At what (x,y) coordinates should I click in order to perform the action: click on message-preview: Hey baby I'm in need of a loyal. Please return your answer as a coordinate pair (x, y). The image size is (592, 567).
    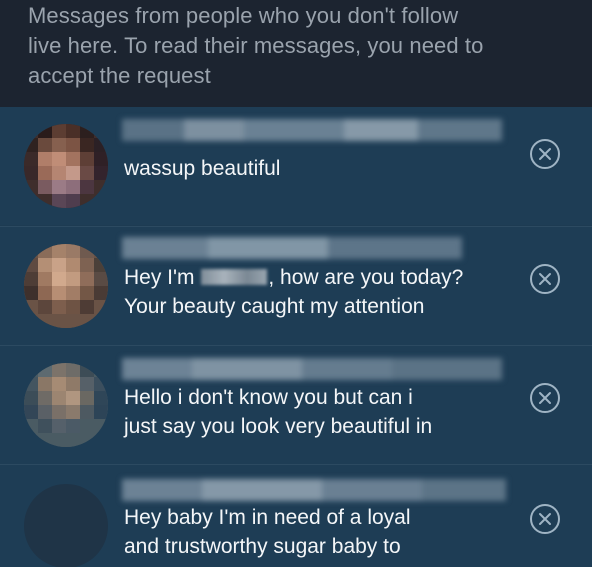
    Looking at the image, I should click on (267, 517).